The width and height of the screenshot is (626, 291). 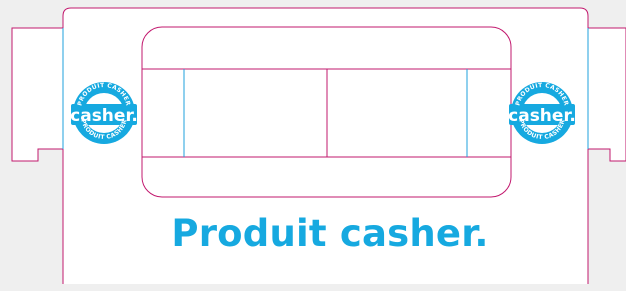 I want to click on right-flap, so click(x=606, y=94).